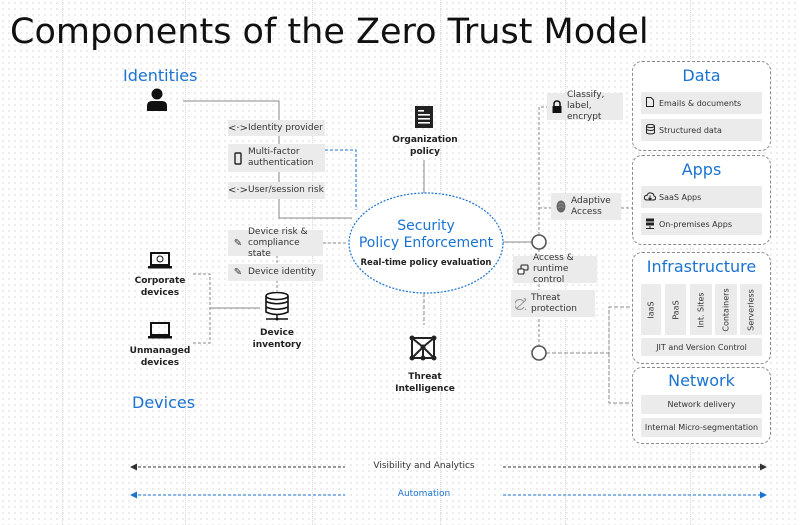  I want to click on infra-column: IaaS, so click(651, 309).